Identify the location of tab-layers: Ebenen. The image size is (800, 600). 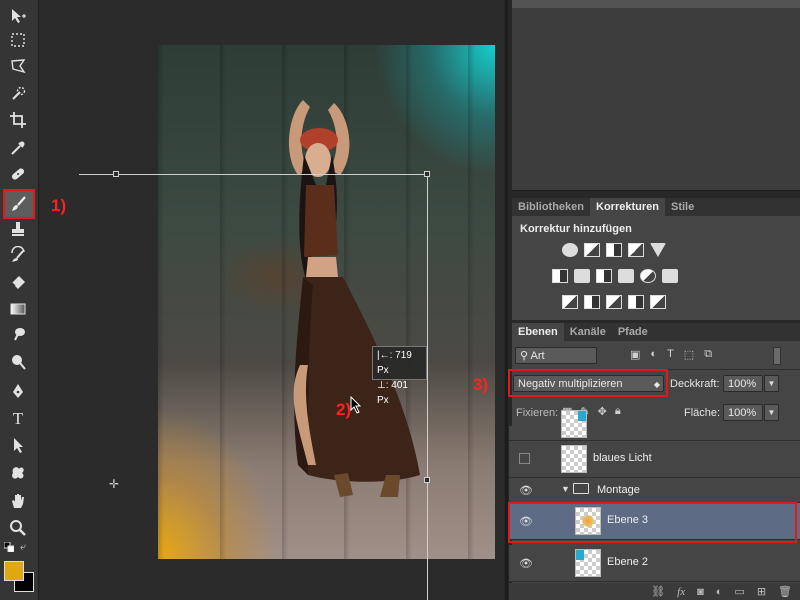
(538, 332).